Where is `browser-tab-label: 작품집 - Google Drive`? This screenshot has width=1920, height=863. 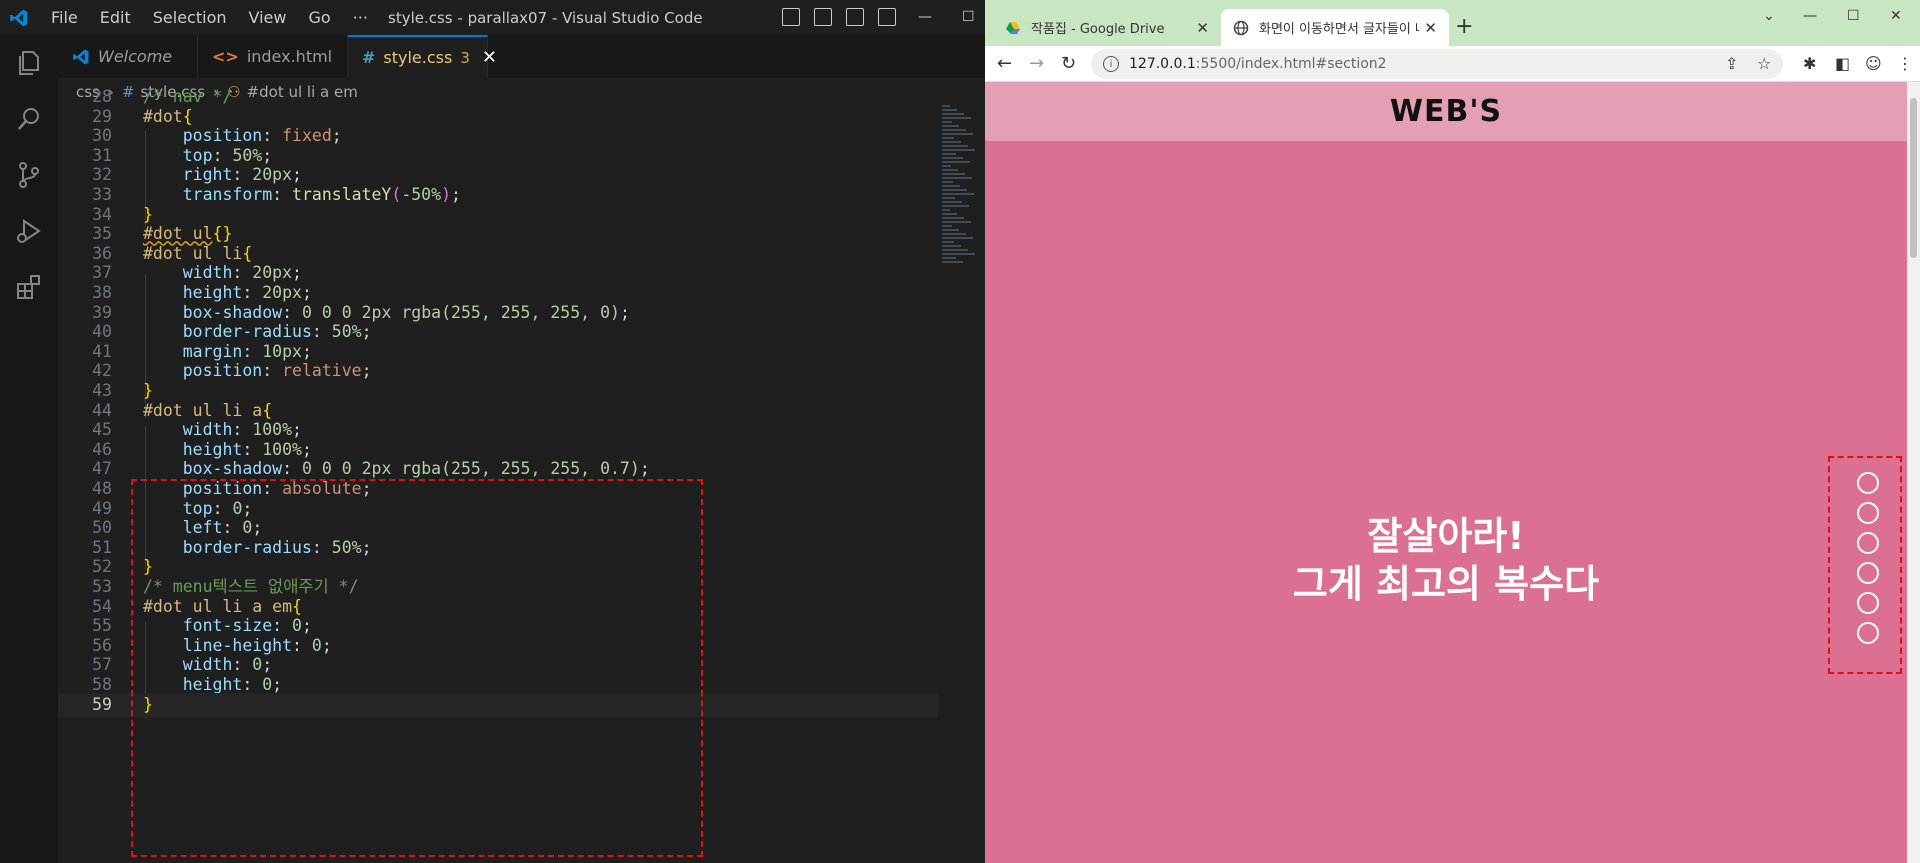 browser-tab-label: 작품집 - Google Drive is located at coordinates (1098, 29).